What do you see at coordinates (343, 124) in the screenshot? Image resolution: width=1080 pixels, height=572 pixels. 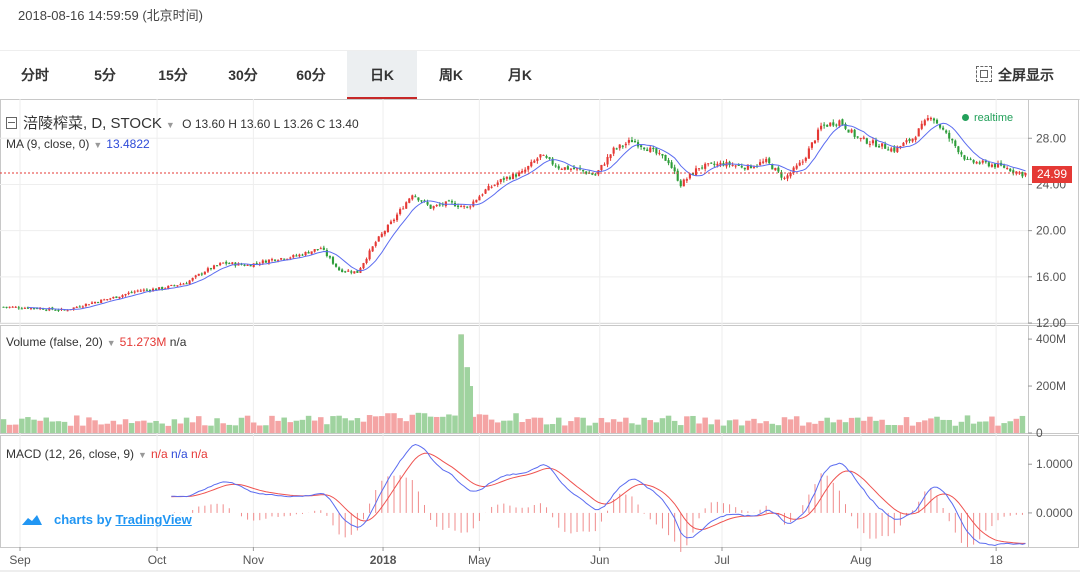 I see `close-value: 13.40` at bounding box center [343, 124].